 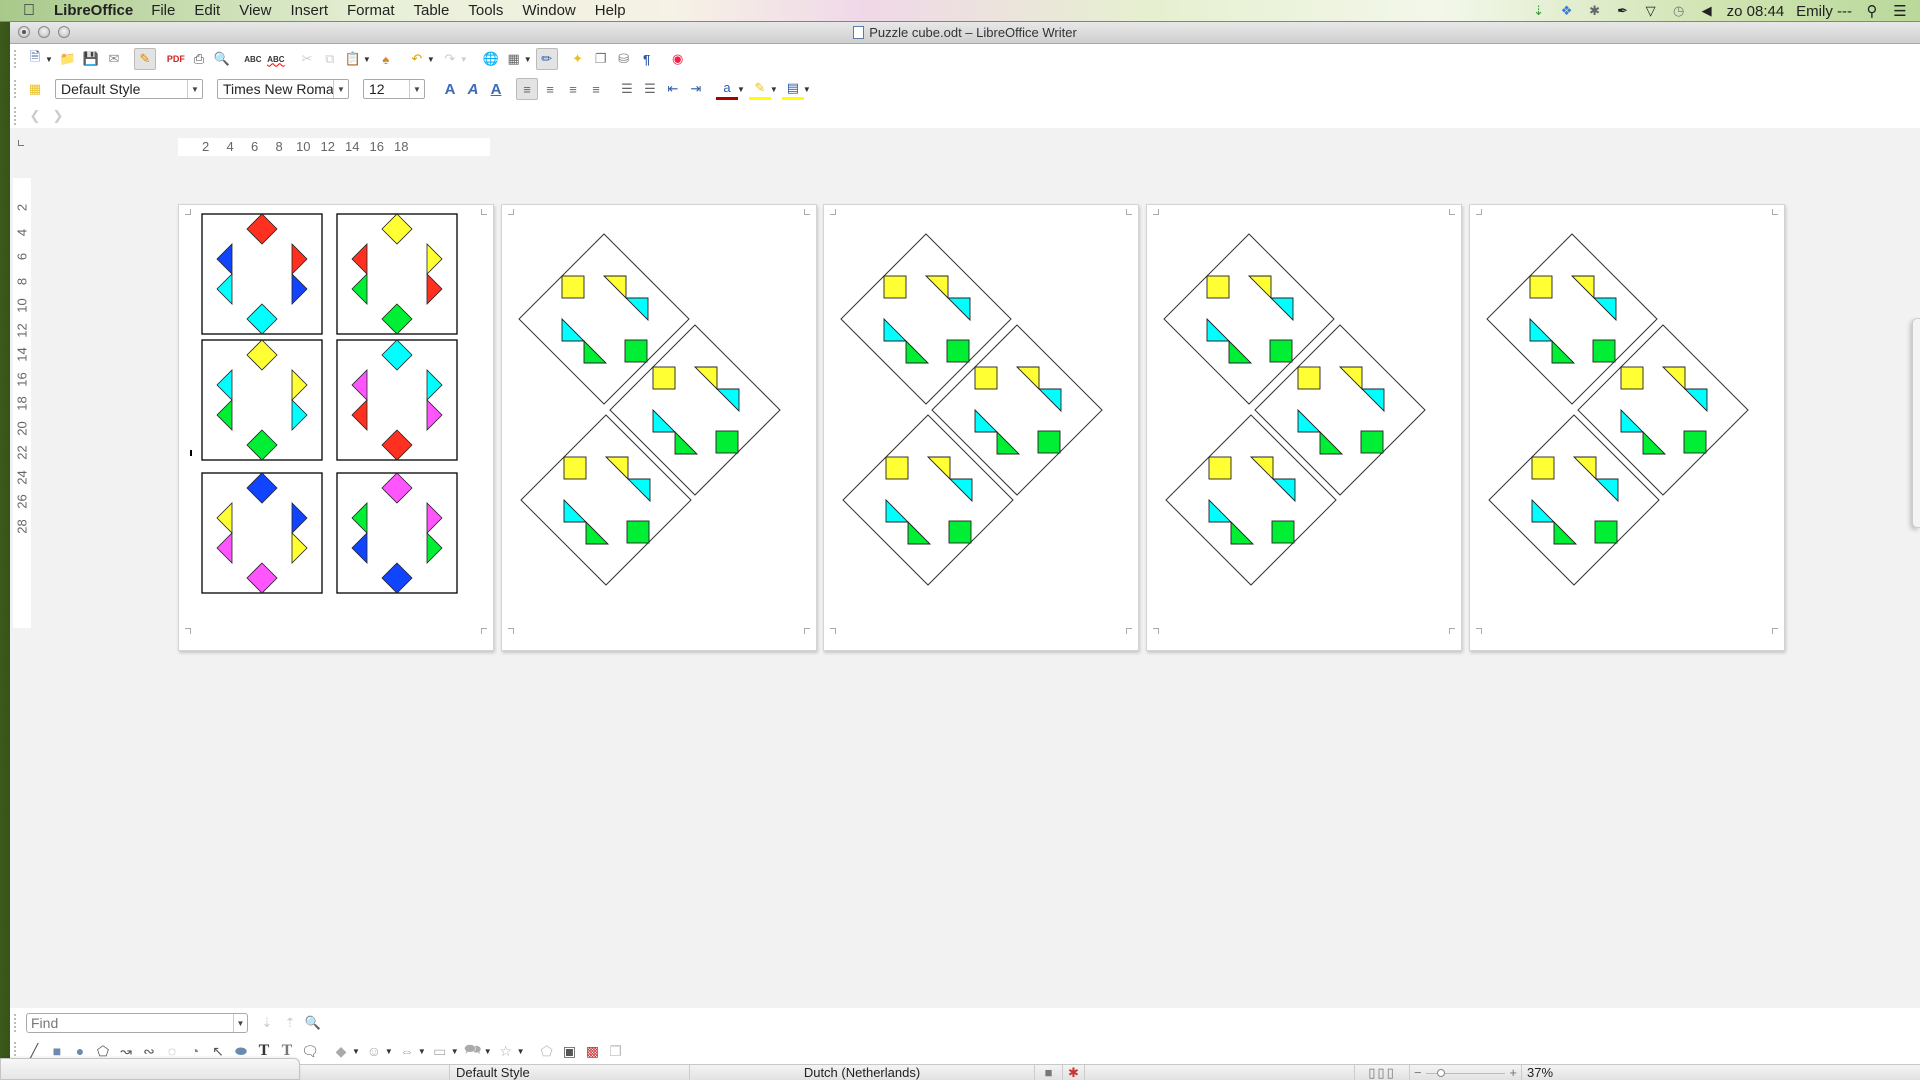 I want to click on stars-dropdown-arrow: ▼, so click(x=521, y=1051).